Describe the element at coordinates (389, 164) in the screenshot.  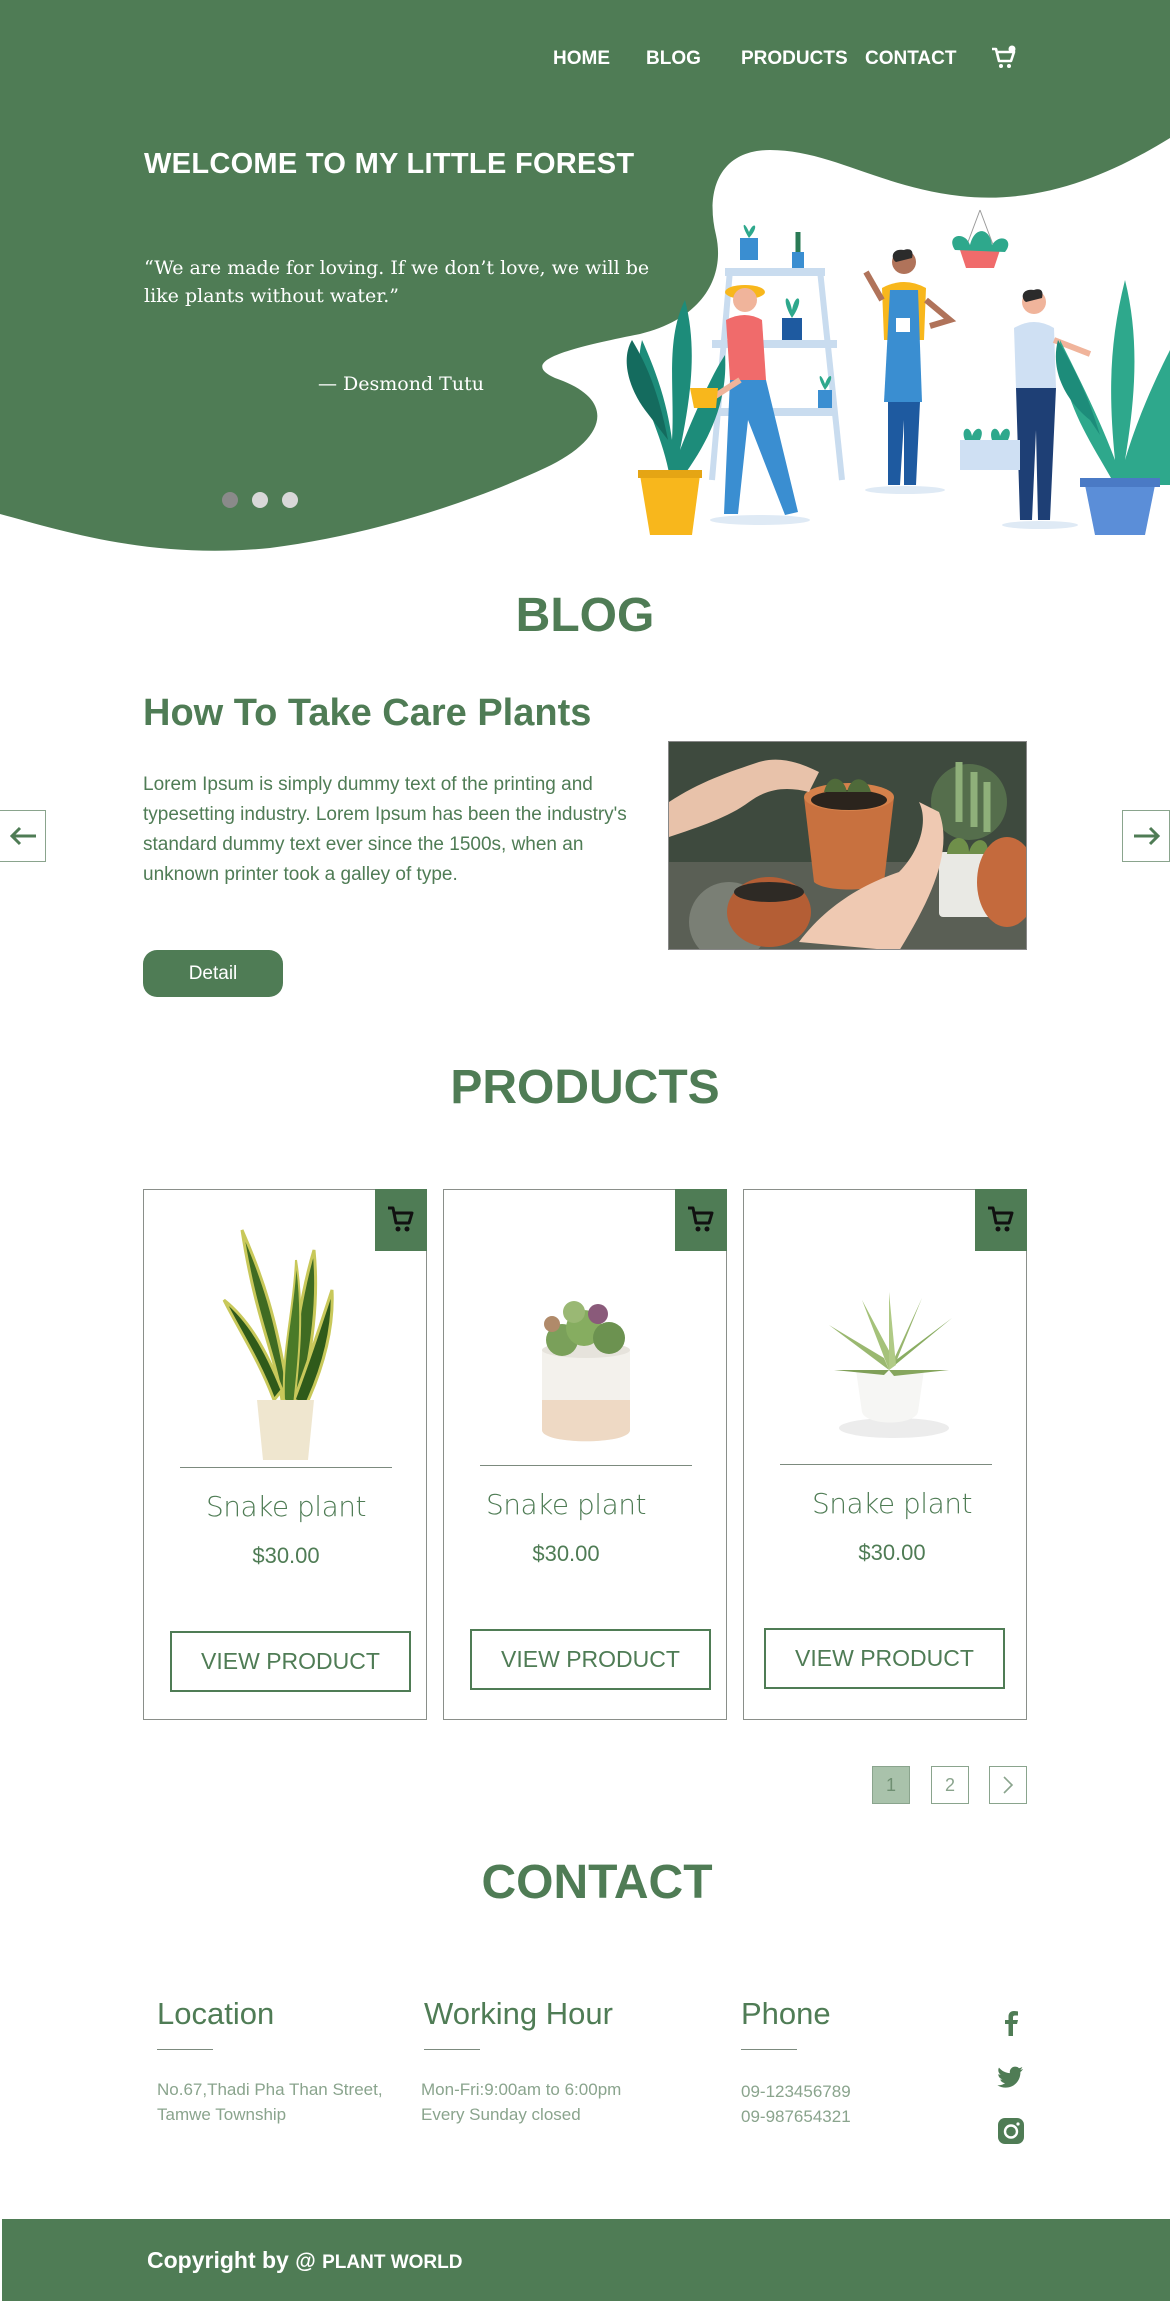
I see `hero-title: WELCOME TO MY LITTLE FOREST` at that location.